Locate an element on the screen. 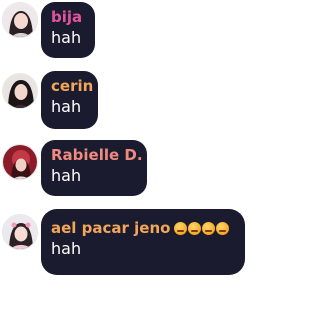 This screenshot has height=320, width=320. message-bubble: cerin hah is located at coordinates (69, 100).